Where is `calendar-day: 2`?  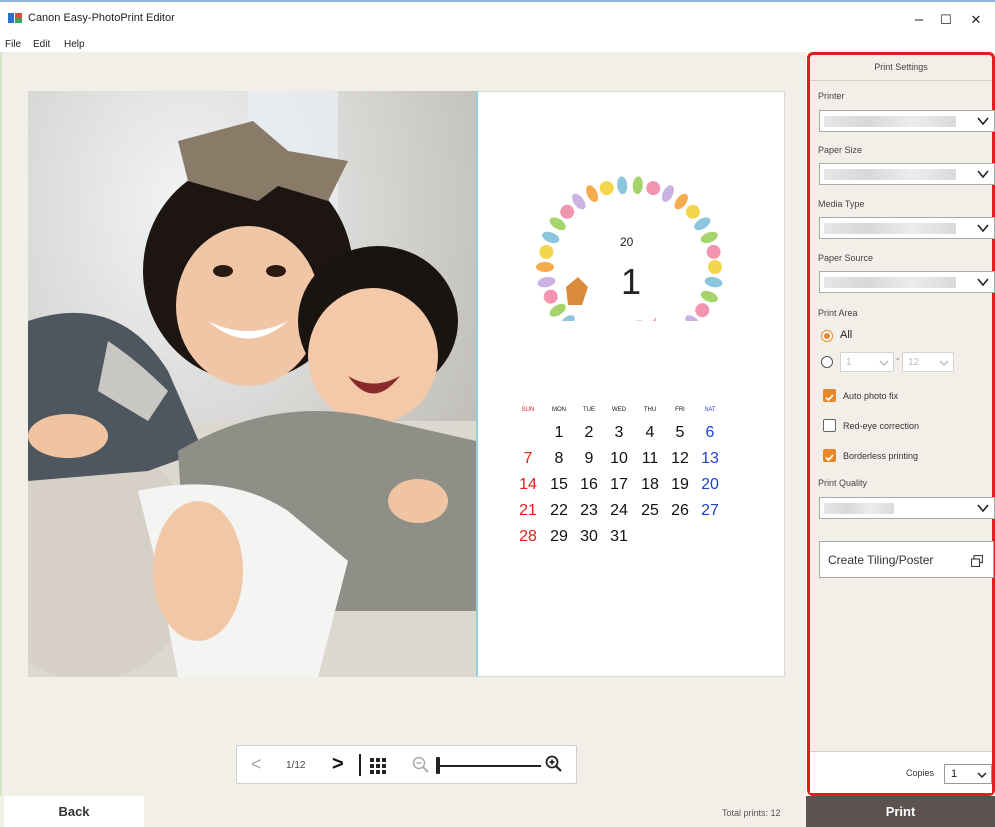
calendar-day: 2 is located at coordinates (589, 432).